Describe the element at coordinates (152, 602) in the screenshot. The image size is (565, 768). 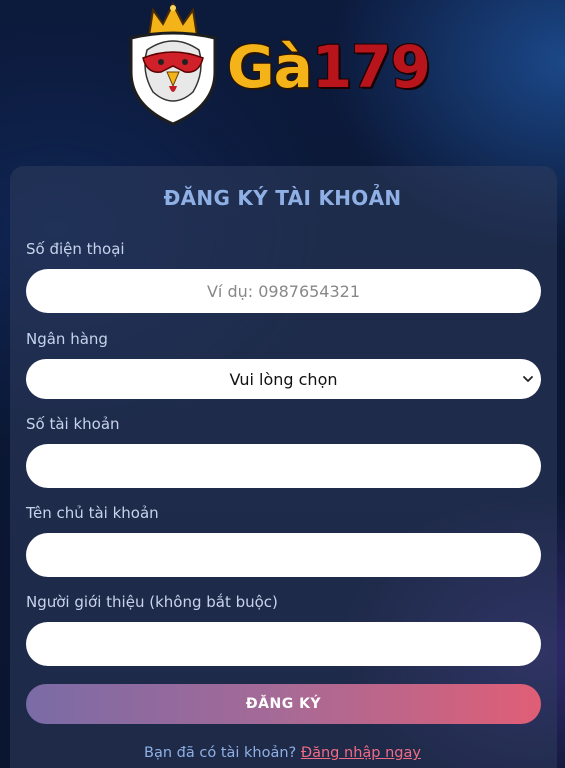
I see `referrer-label: Người giới thiệu (không bắt buộc)` at that location.